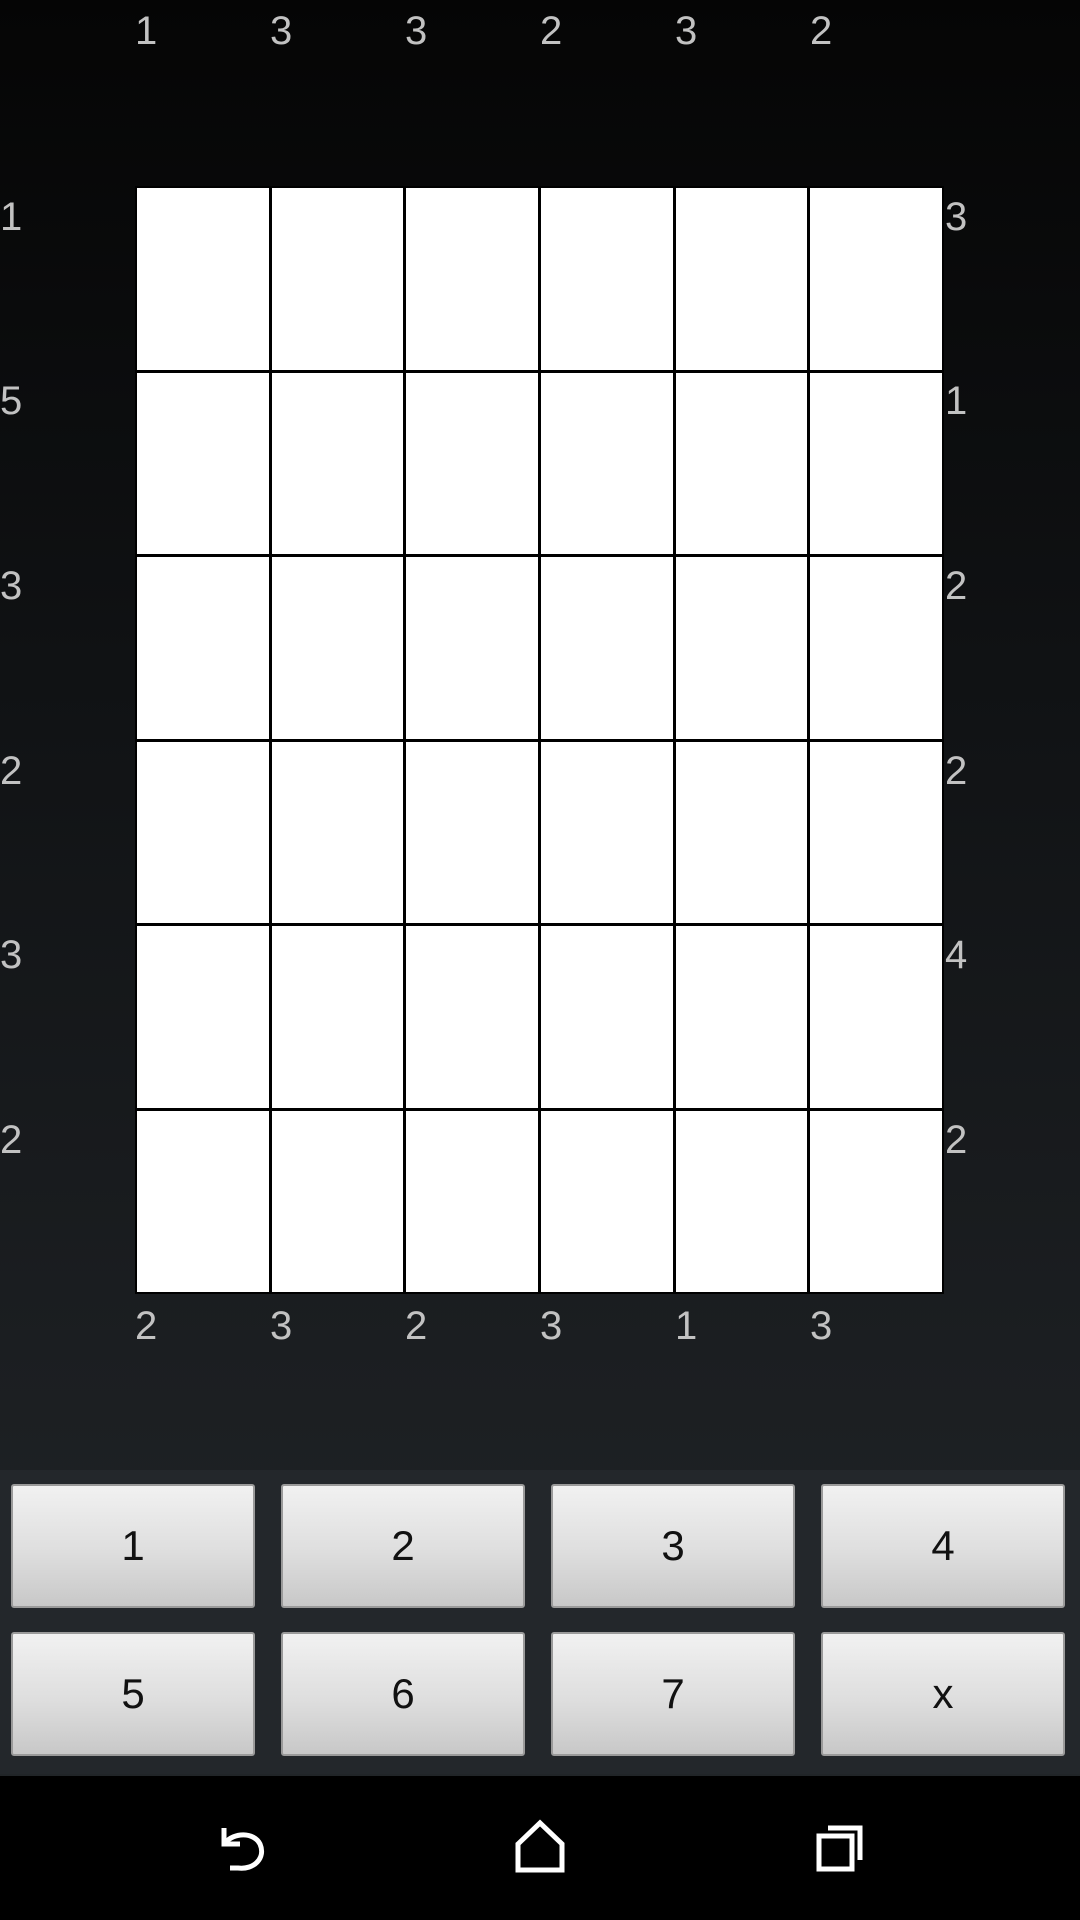 The height and width of the screenshot is (1920, 1080). Describe the element at coordinates (133, 1546) in the screenshot. I see `key-1-button: 1` at that location.